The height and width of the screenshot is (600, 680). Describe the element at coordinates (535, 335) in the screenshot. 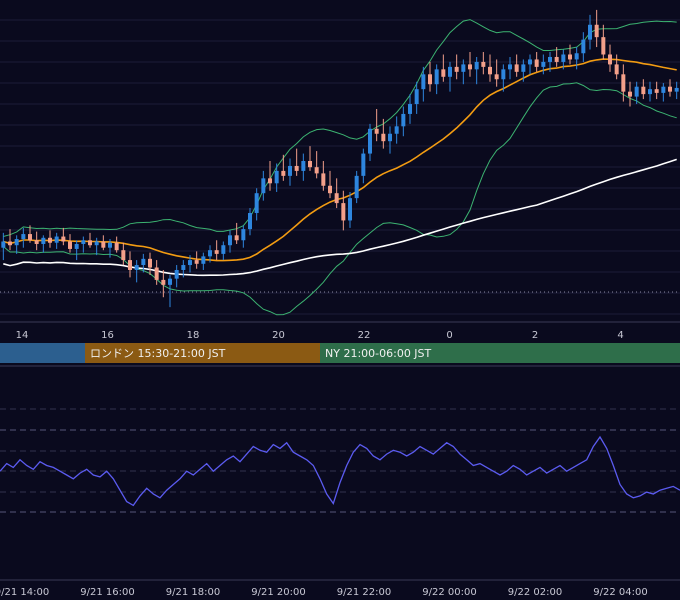

I see `price-x-tick-label: 2` at that location.